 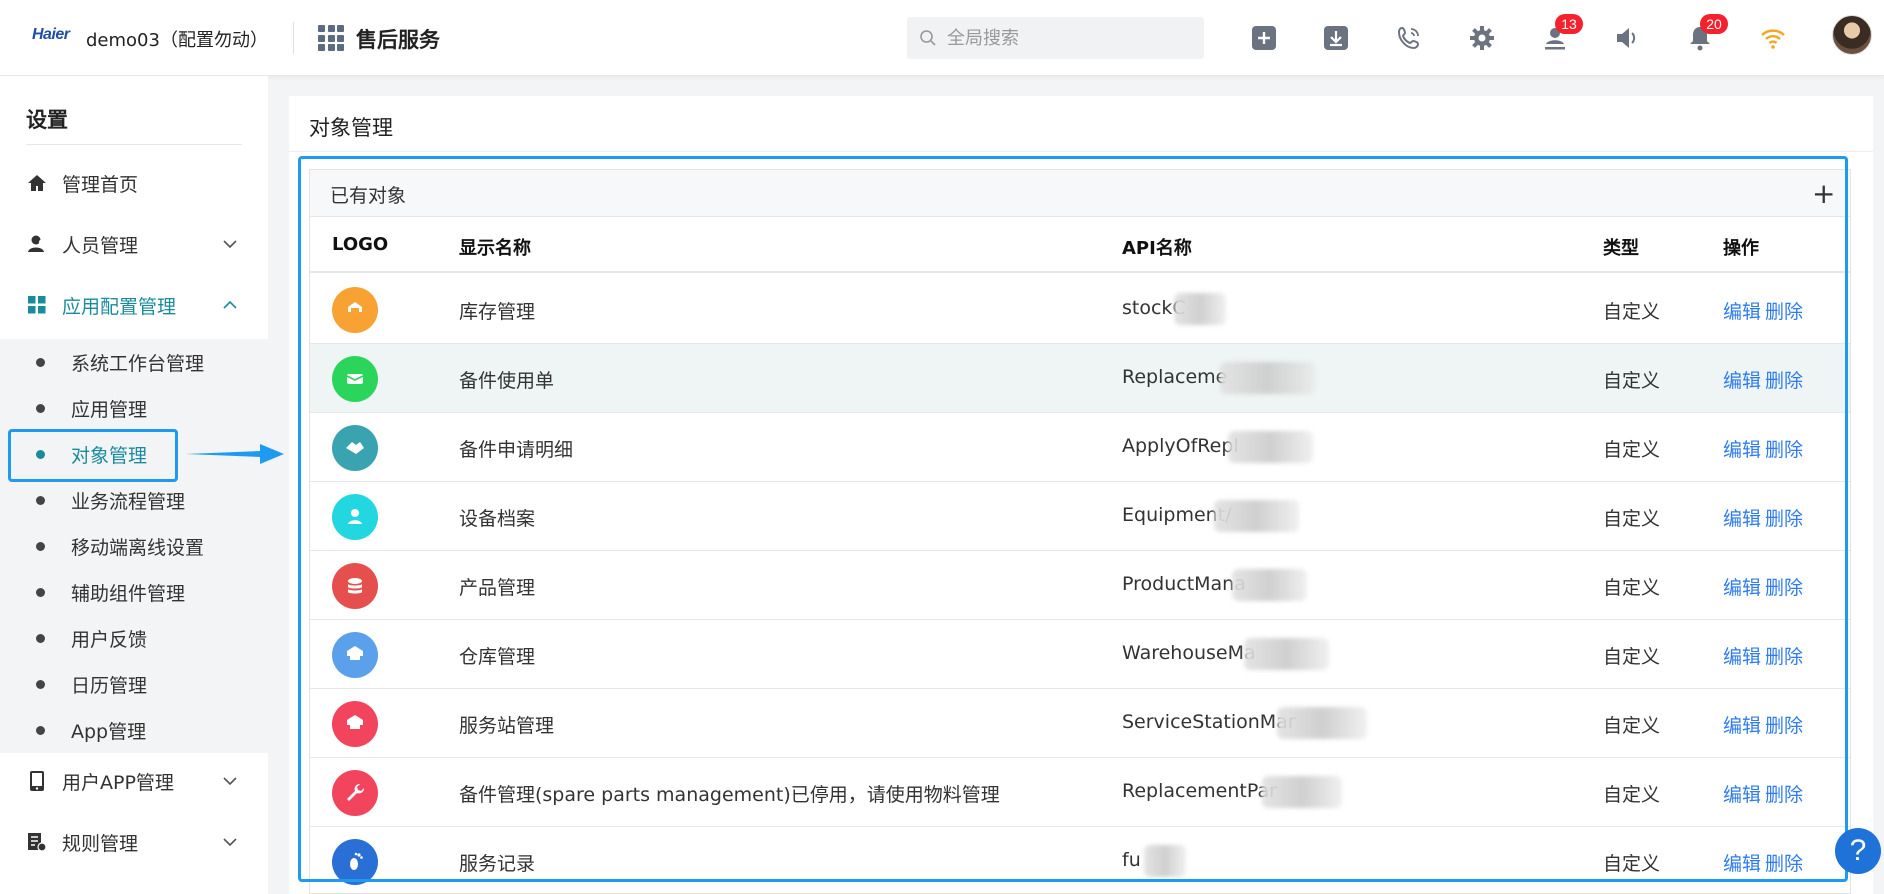 What do you see at coordinates (1072, 38) in the screenshot?
I see `search-input` at bounding box center [1072, 38].